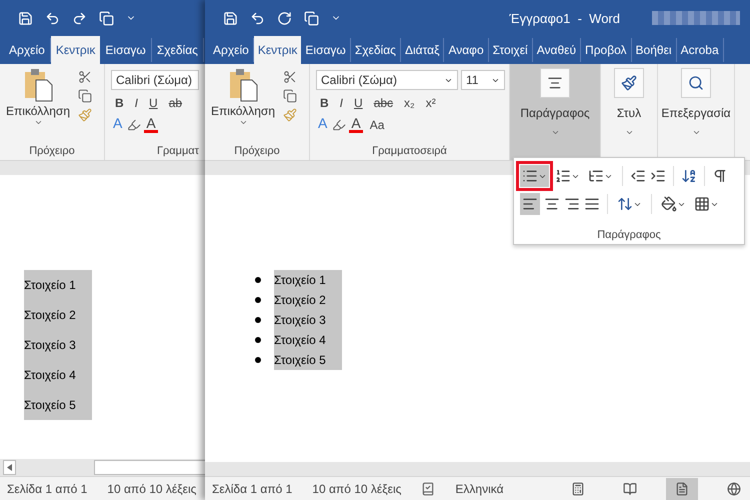 The image size is (750, 500). What do you see at coordinates (578, 489) in the screenshot?
I see `focus-view-icon` at bounding box center [578, 489].